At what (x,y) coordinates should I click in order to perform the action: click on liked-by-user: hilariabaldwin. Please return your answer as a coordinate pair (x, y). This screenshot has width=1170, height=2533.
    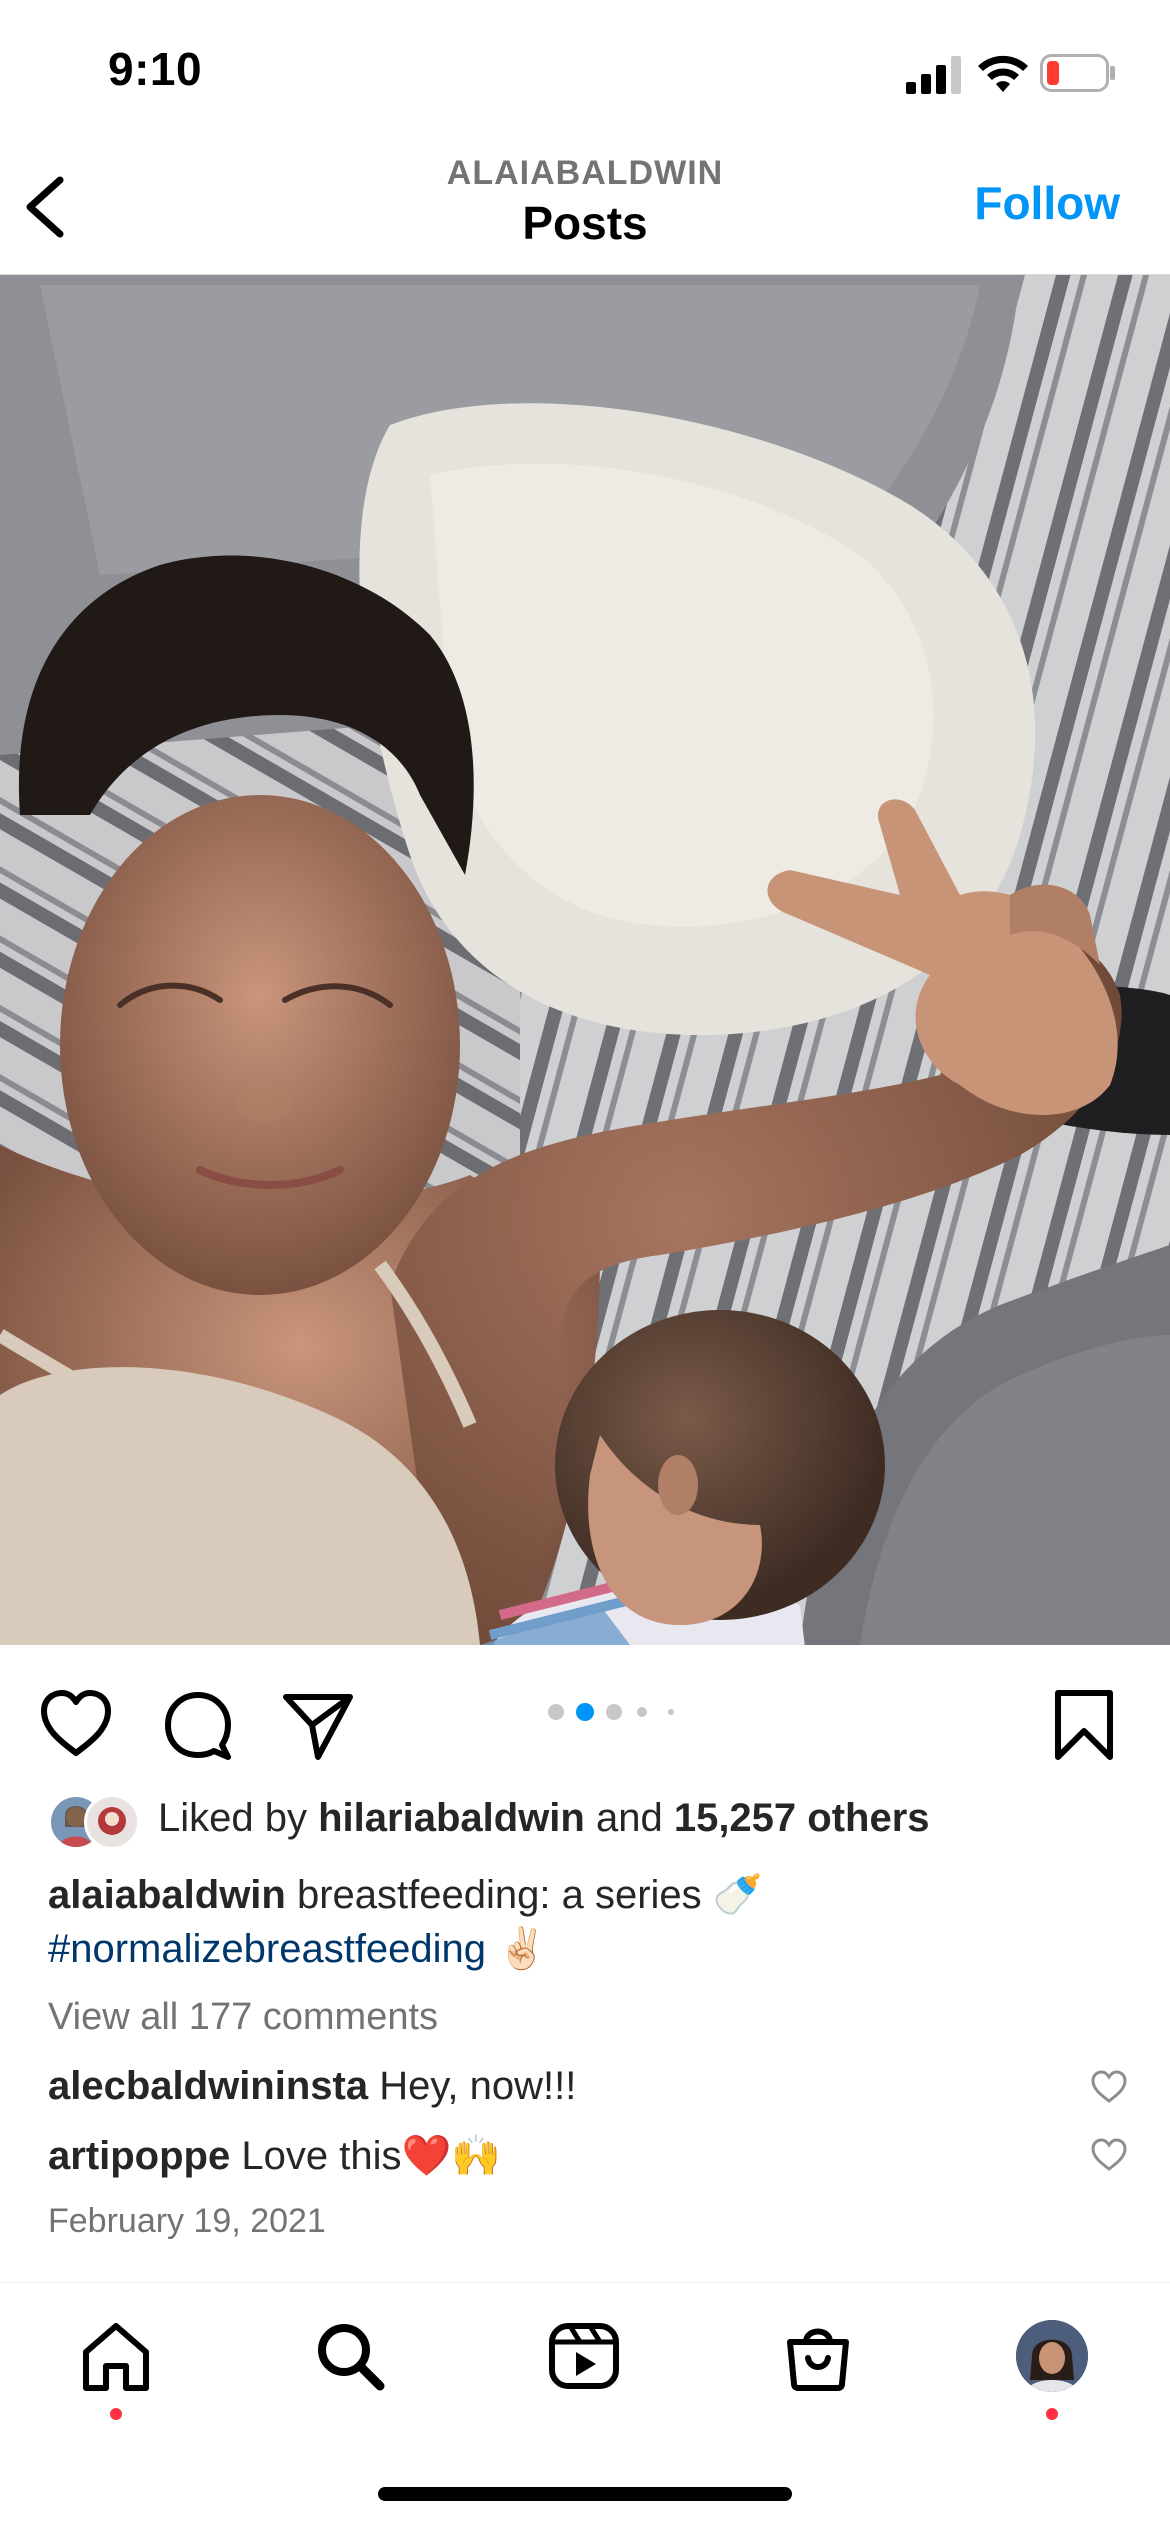
    Looking at the image, I should click on (451, 1818).